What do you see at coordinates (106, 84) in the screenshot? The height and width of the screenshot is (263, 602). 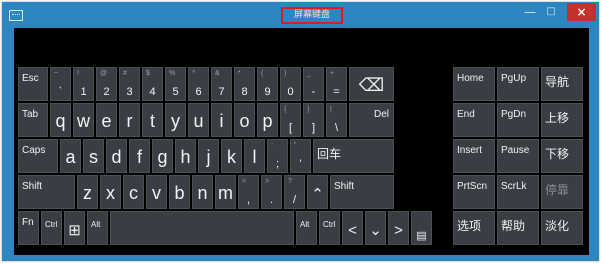 I see `key-2: @2` at bounding box center [106, 84].